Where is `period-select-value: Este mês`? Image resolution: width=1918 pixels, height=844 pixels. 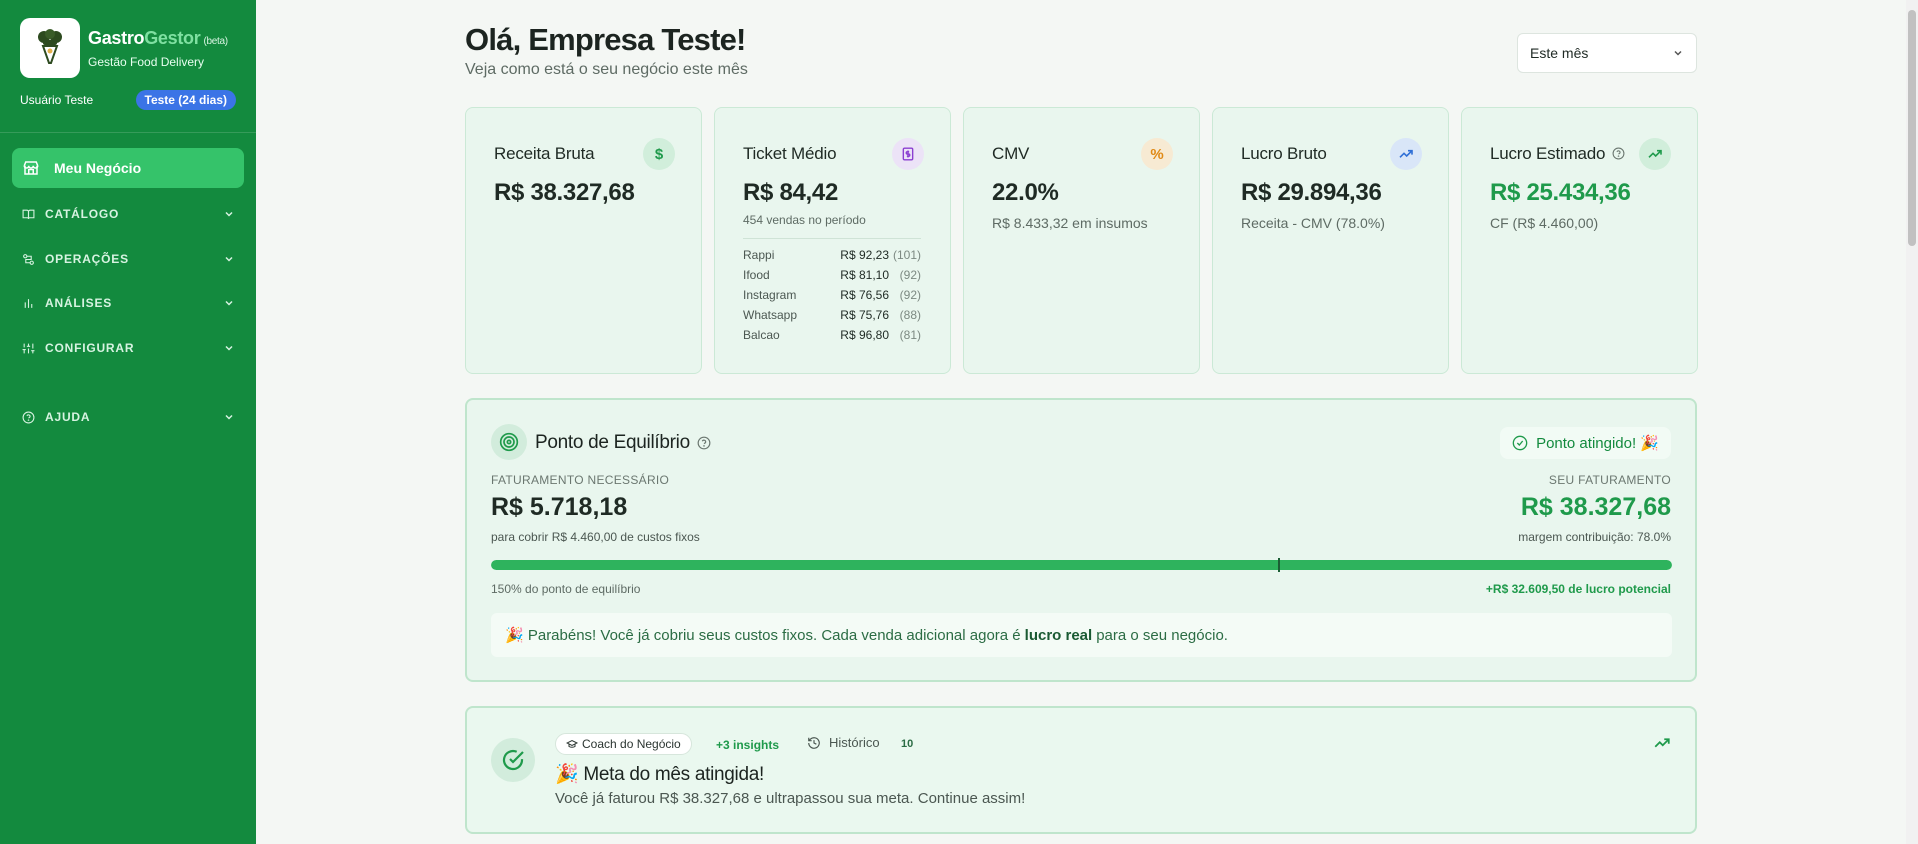 period-select-value: Este mês is located at coordinates (1559, 53).